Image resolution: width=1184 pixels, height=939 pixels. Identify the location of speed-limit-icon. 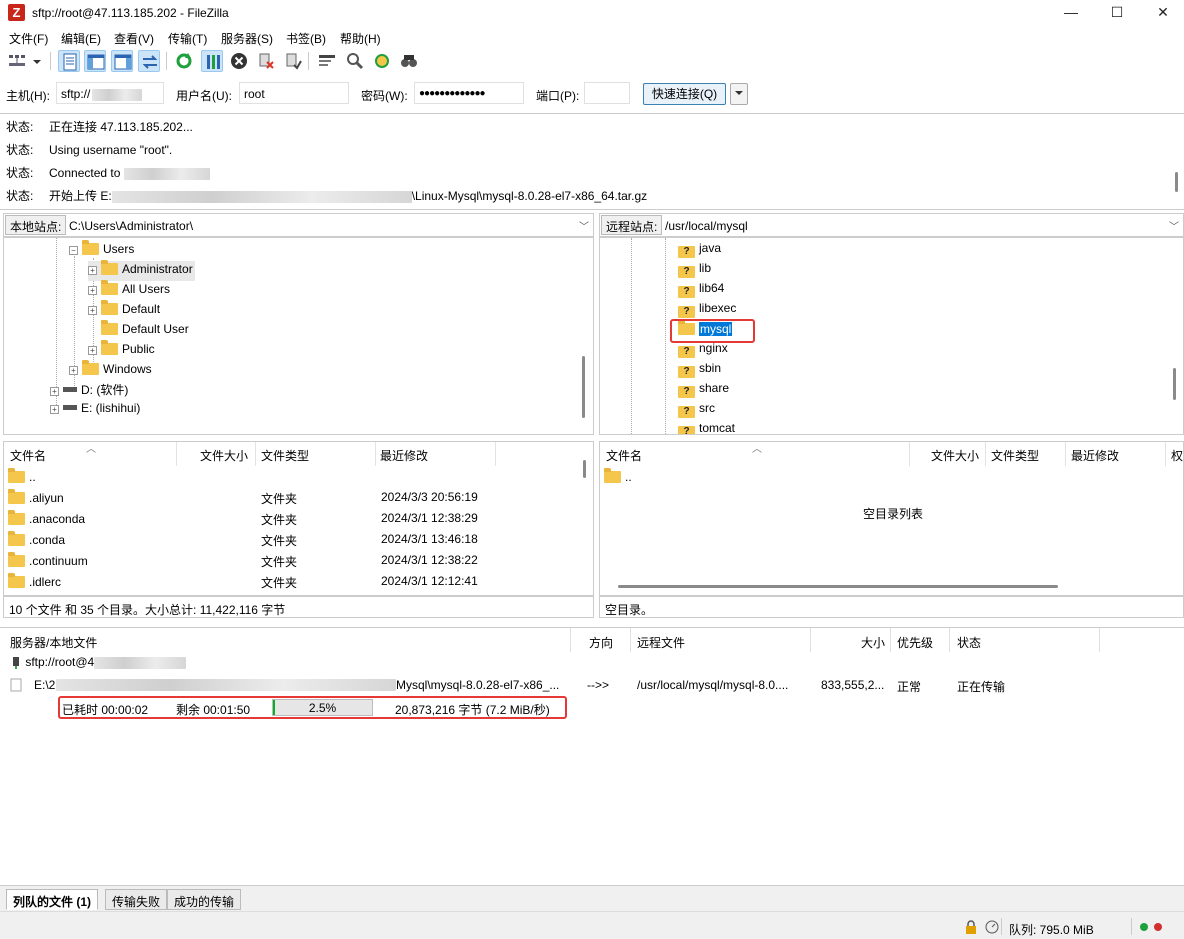
(992, 927).